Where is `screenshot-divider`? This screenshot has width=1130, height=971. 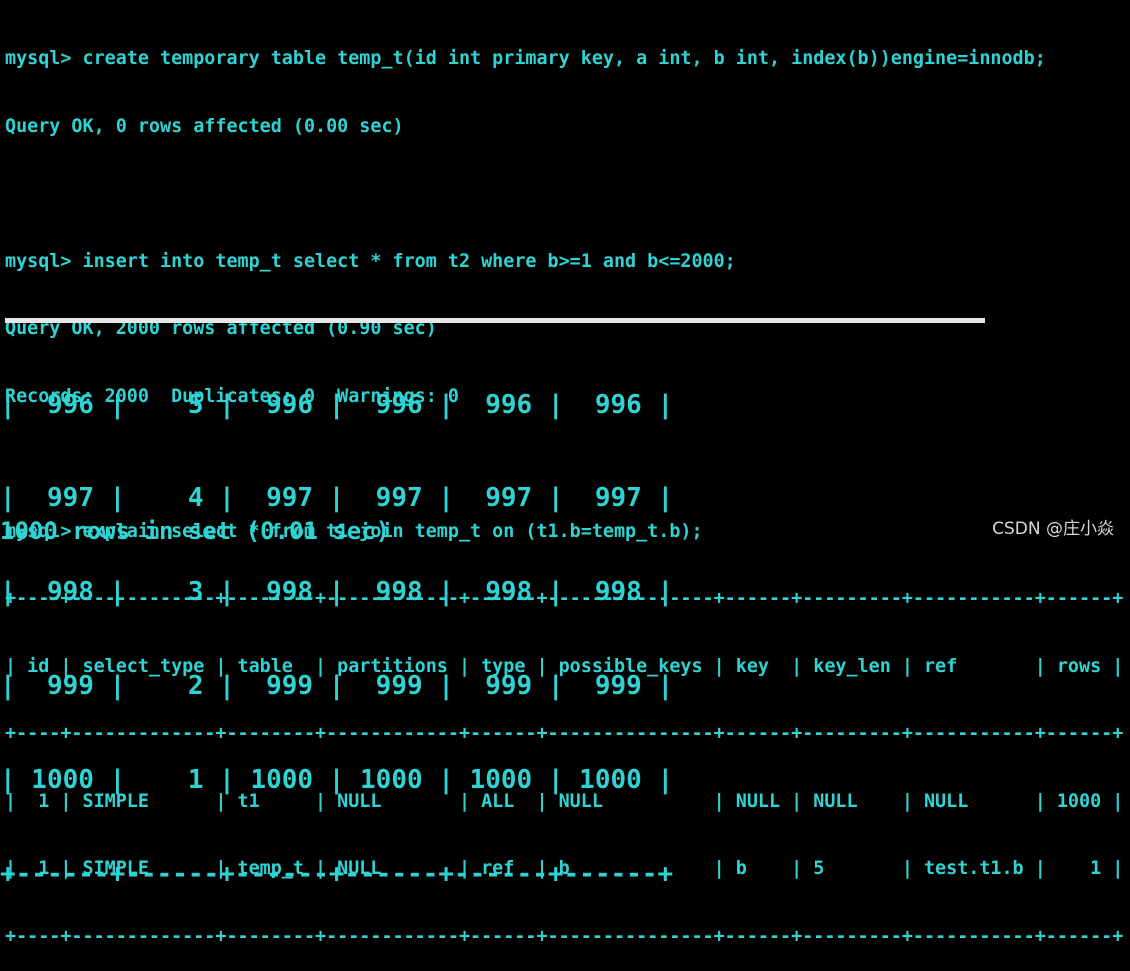
screenshot-divider is located at coordinates (495, 320).